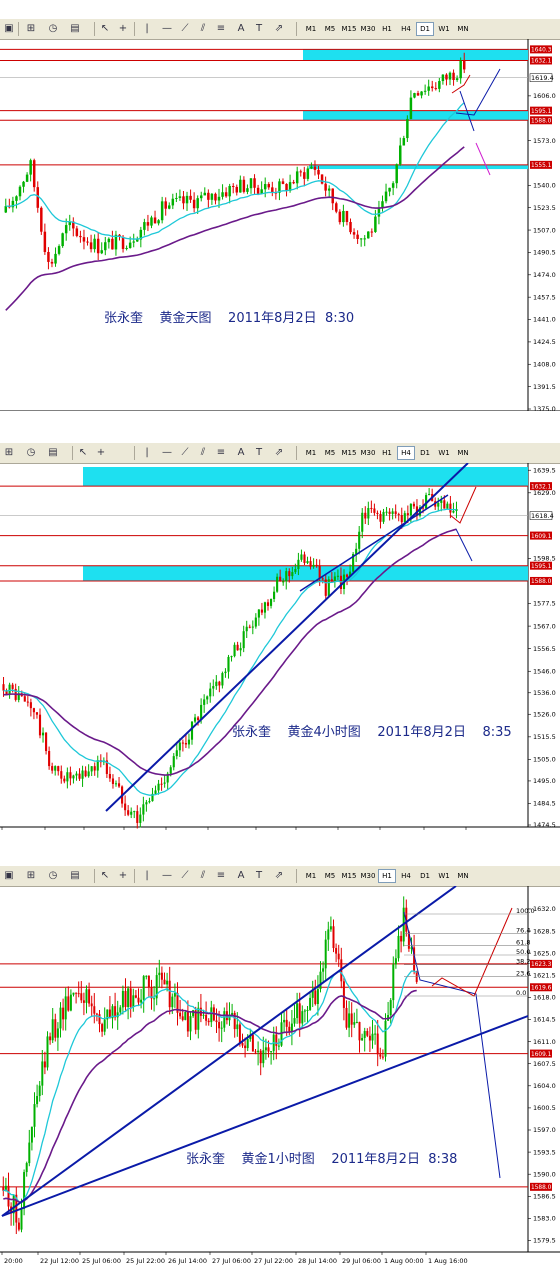  I want to click on price-tick-label: 1540.0, so click(544, 186).